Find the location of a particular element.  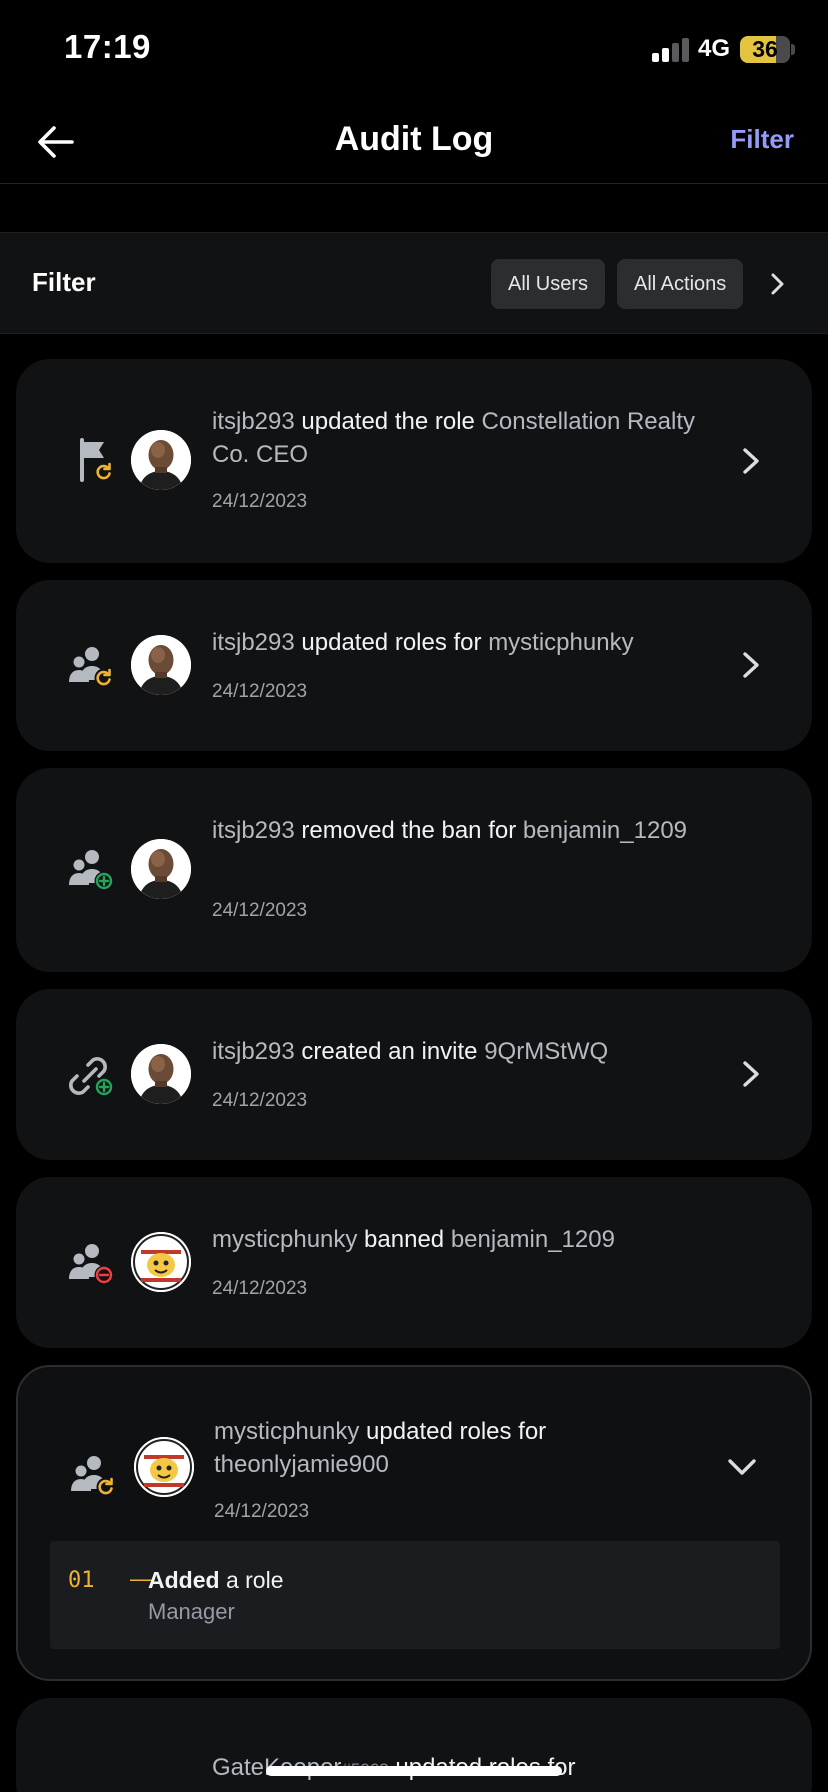

member-ban-icon is located at coordinates (91, 1264).